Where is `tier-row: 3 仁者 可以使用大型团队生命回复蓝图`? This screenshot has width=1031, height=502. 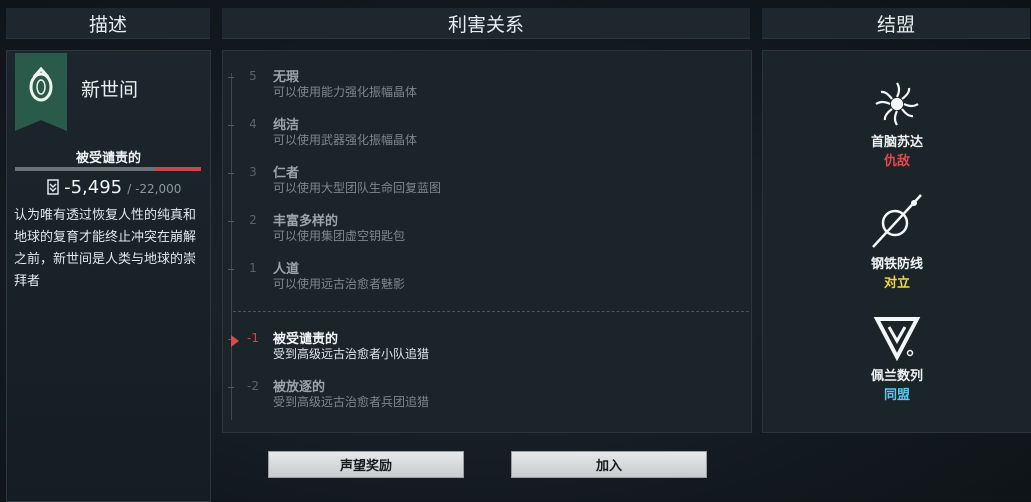
tier-row: 3 仁者 可以使用大型团队生命回复蓝图 is located at coordinates (483, 185).